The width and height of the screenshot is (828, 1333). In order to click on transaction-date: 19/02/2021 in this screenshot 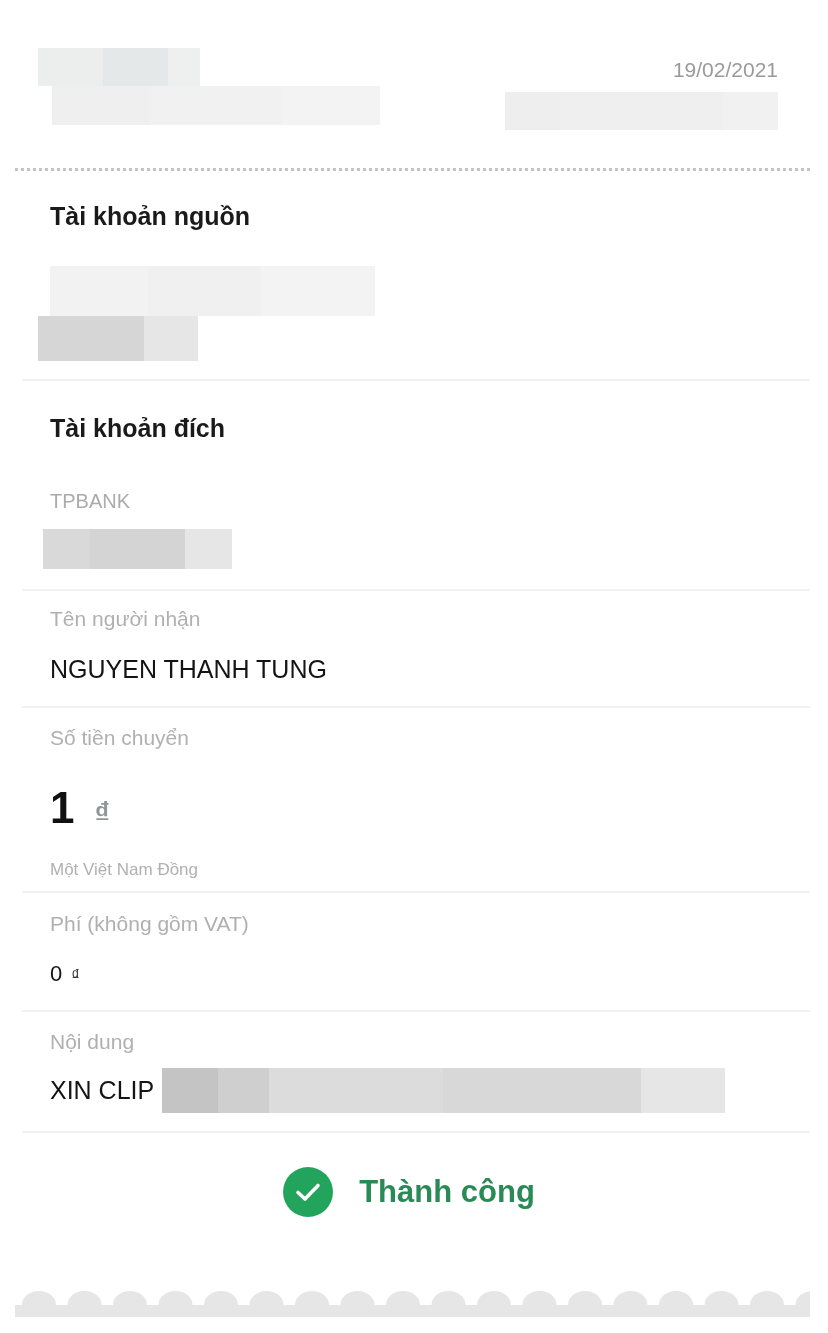, I will do `click(725, 70)`.